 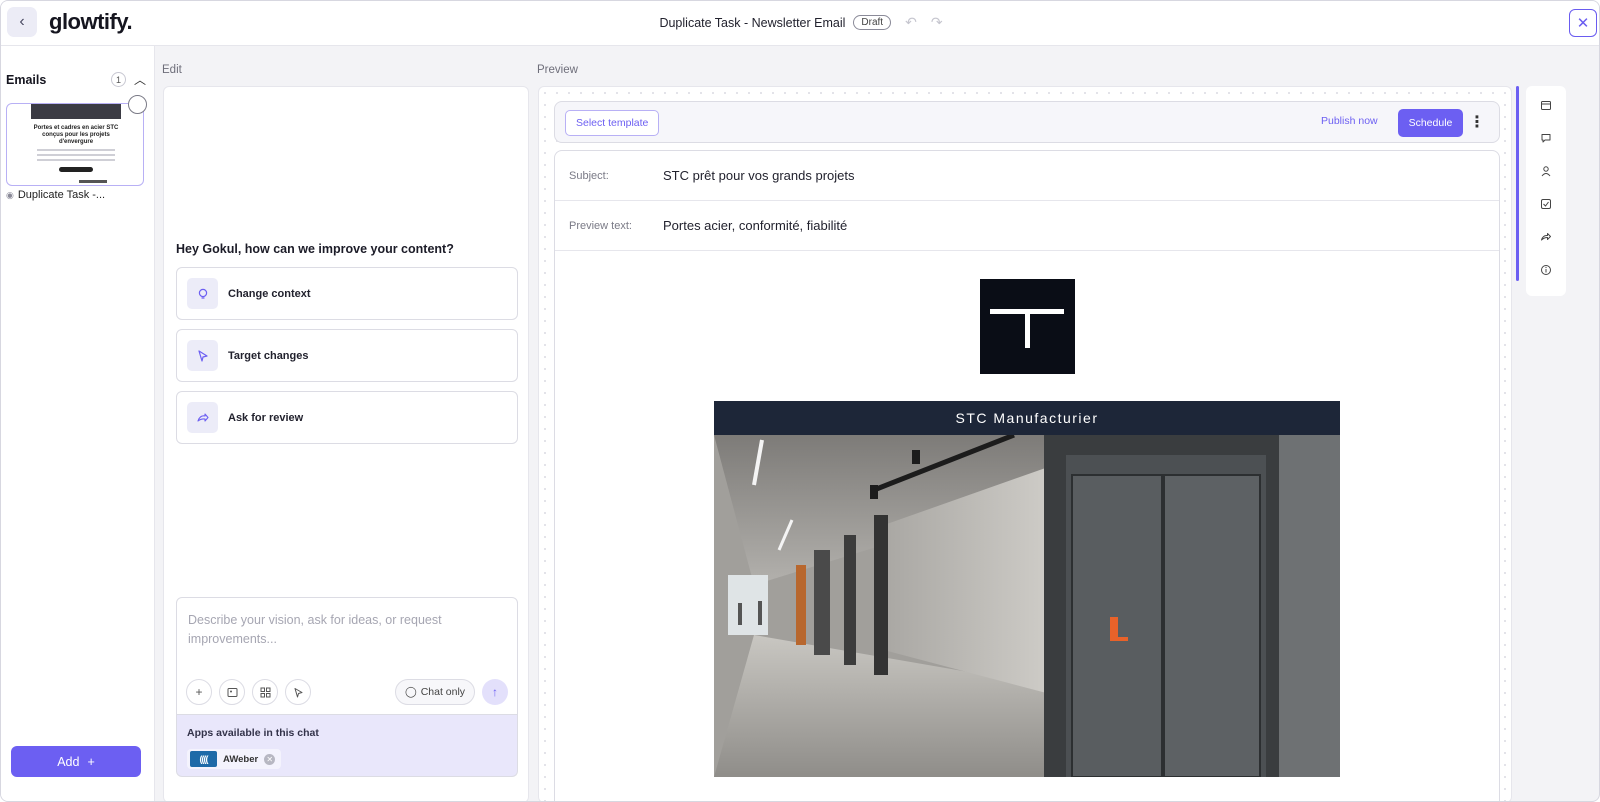 I want to click on status-badge: Draft, so click(x=872, y=22).